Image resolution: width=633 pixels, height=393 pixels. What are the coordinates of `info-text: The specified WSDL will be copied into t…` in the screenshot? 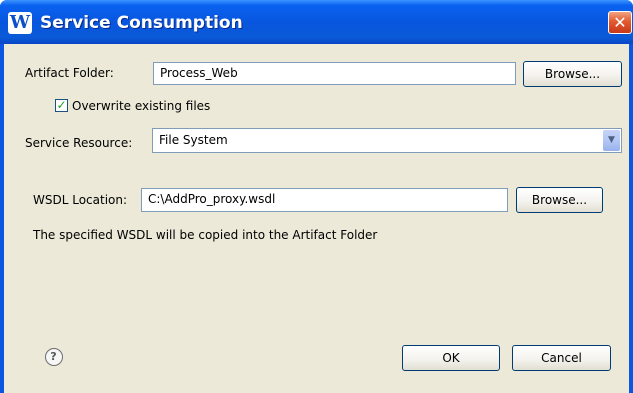 It's located at (205, 235).